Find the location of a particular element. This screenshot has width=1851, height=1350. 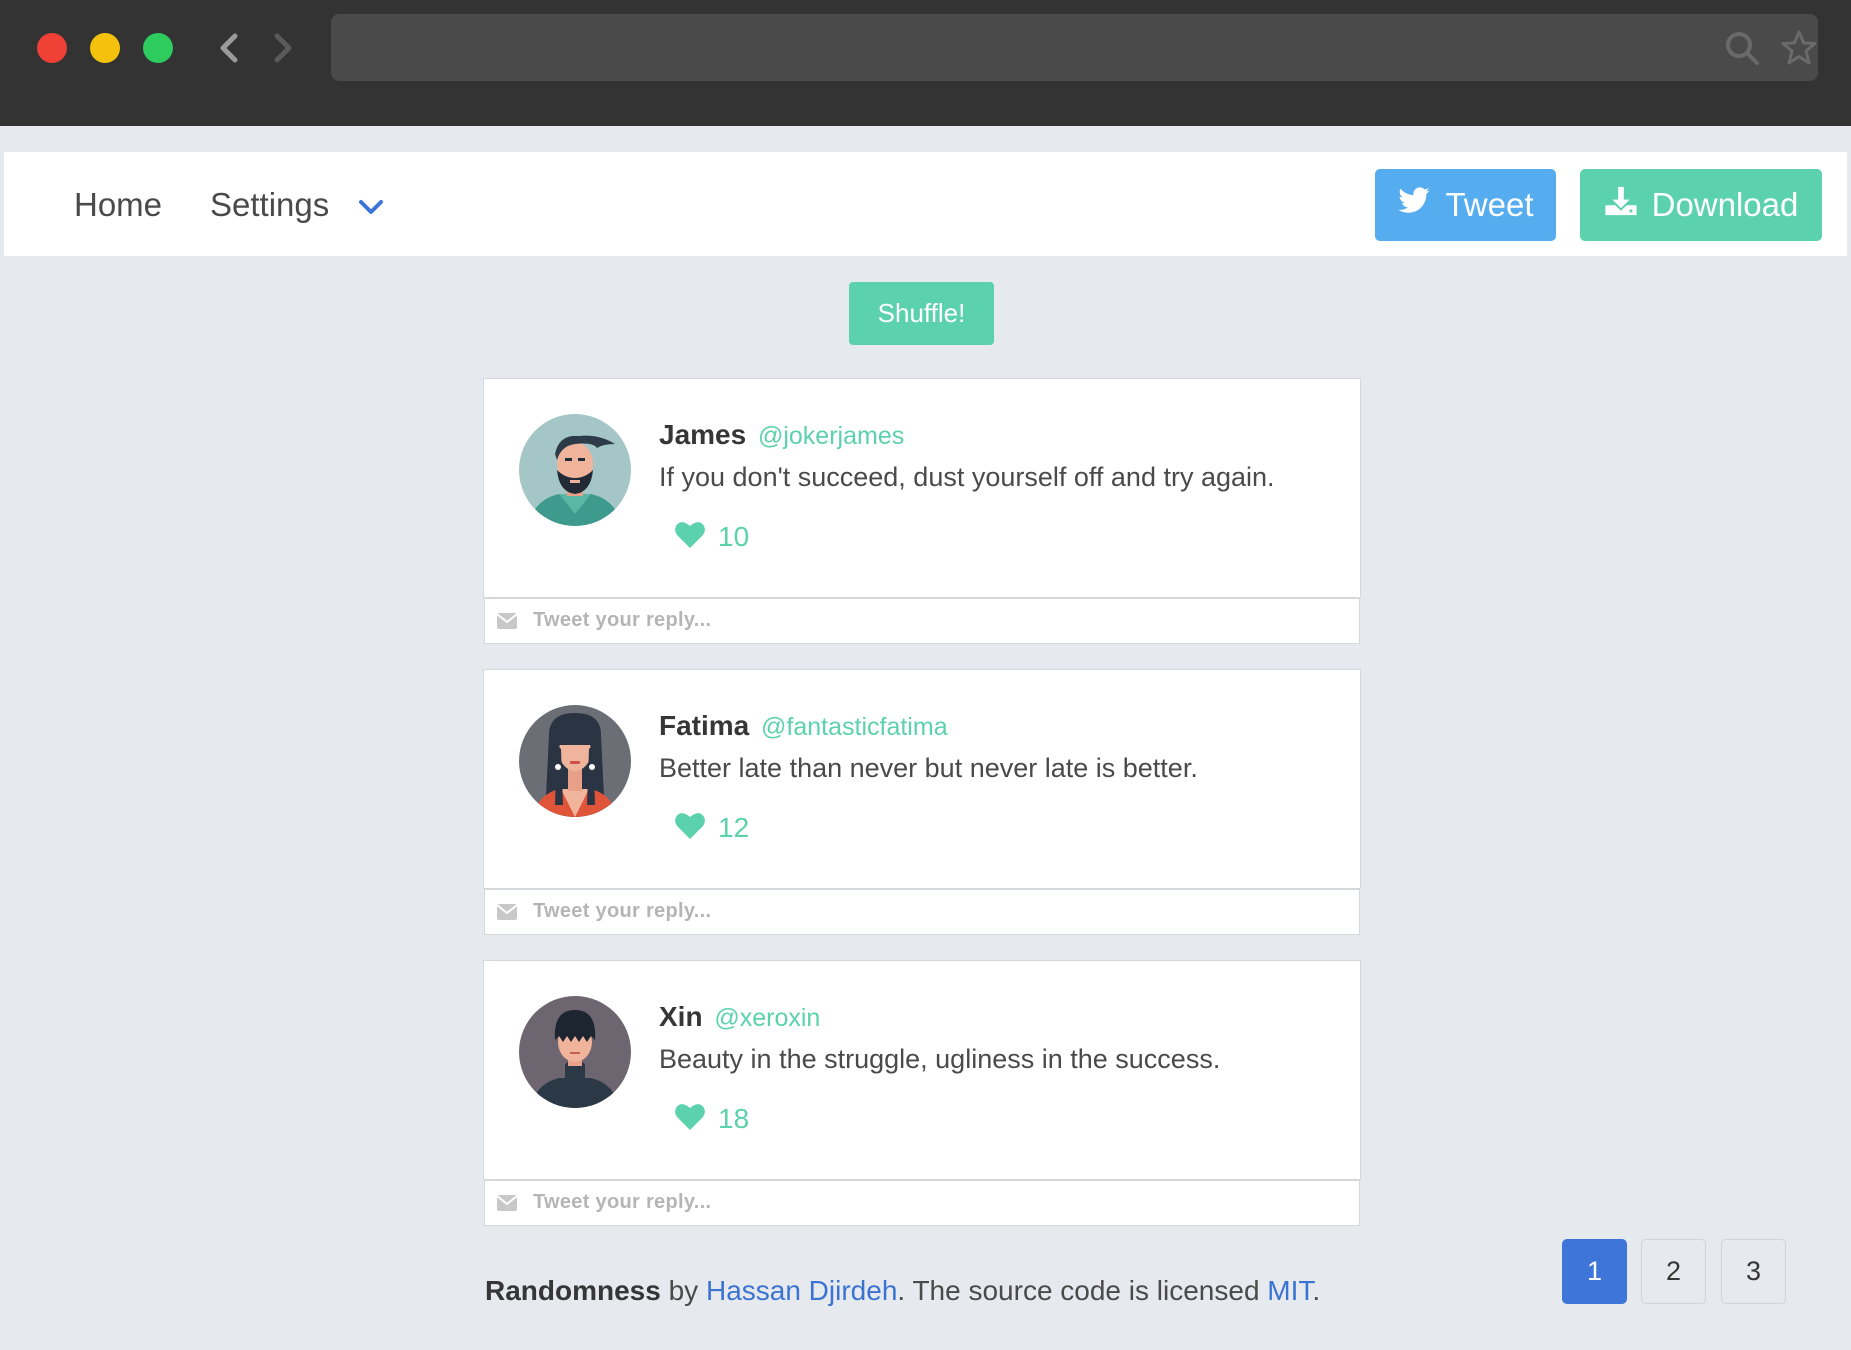

footer-author-link: Hassan Djirdeh is located at coordinates (801, 1290).